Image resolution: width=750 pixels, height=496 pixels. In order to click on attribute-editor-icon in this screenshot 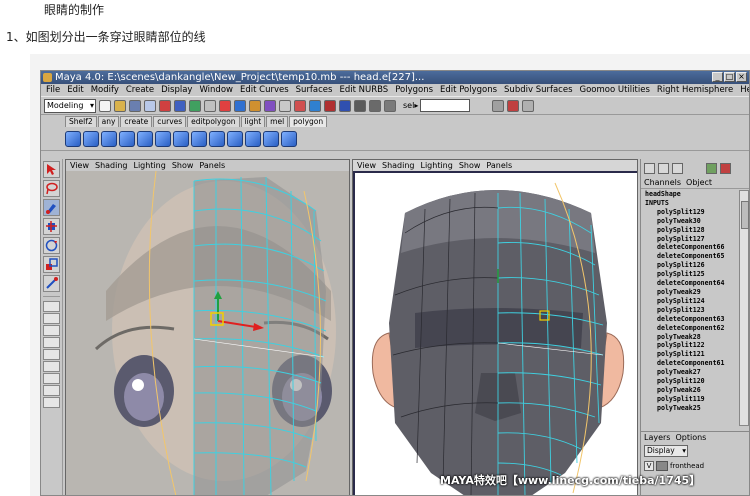, I will do `click(498, 105)`.